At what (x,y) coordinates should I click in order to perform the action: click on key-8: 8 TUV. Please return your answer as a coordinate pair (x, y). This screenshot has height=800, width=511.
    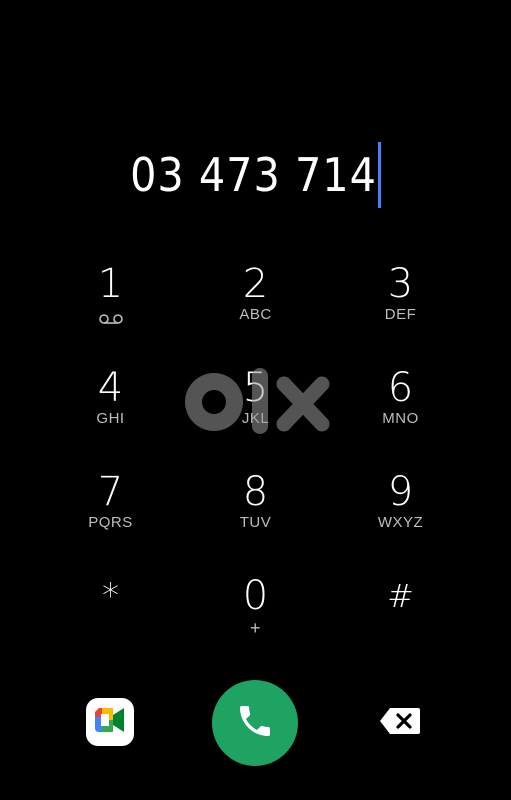
    Looking at the image, I should click on (255, 520).